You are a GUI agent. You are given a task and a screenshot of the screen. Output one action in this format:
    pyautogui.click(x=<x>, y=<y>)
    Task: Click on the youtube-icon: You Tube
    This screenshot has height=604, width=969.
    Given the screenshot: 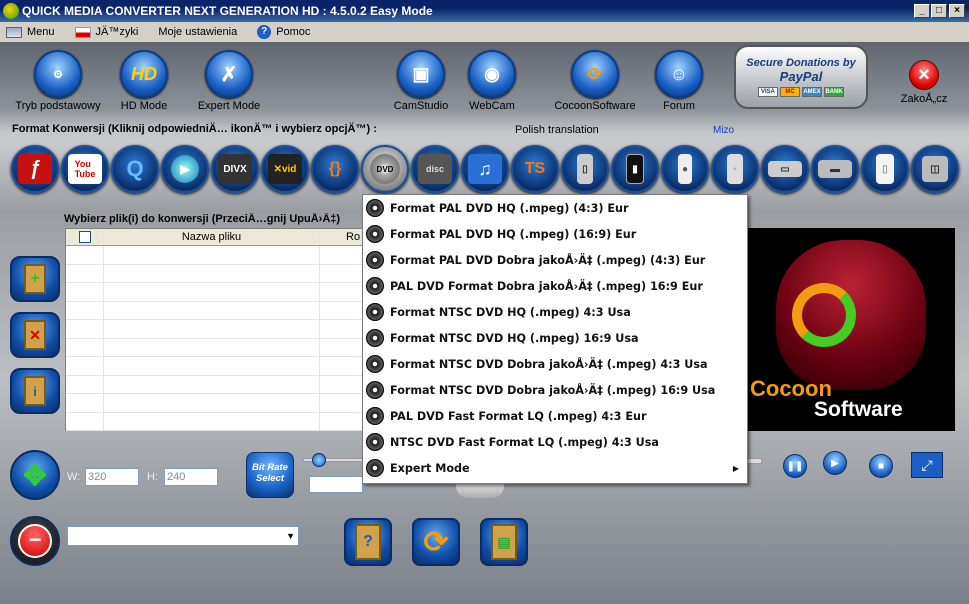 What is the action you would take?
    pyautogui.click(x=85, y=169)
    